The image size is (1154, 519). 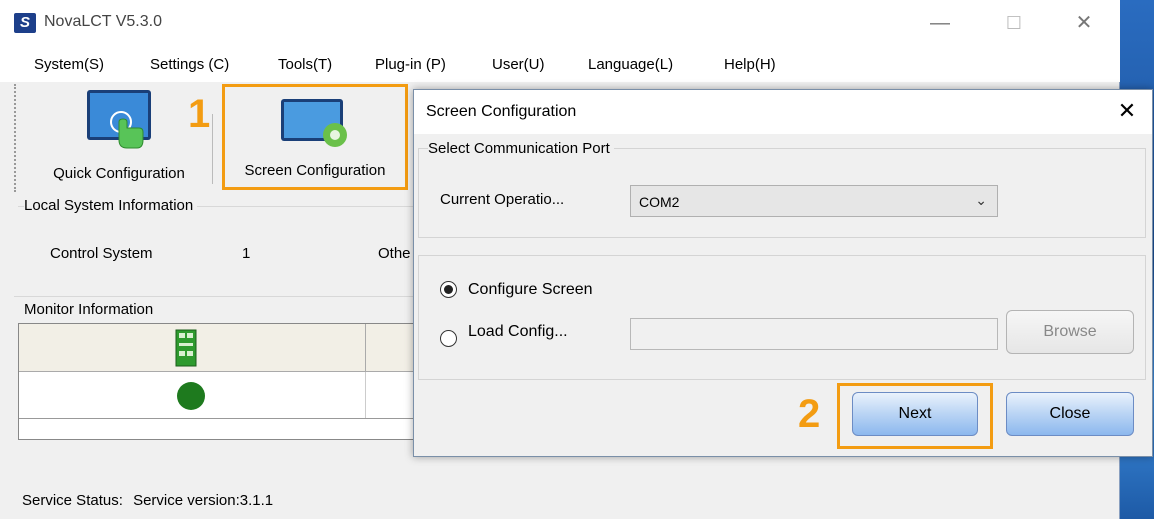 I want to click on status-bar: Service Status: Service version:3.1.1, so click(x=147, y=500).